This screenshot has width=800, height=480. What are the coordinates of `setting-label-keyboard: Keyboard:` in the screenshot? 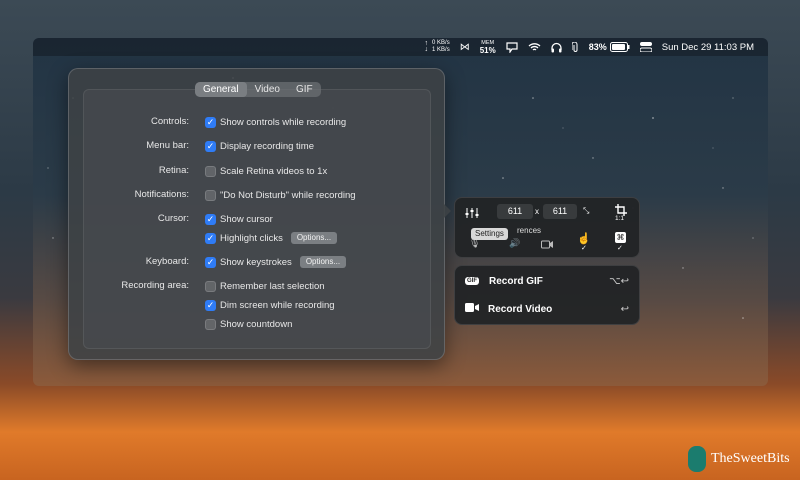 It's located at (167, 261).